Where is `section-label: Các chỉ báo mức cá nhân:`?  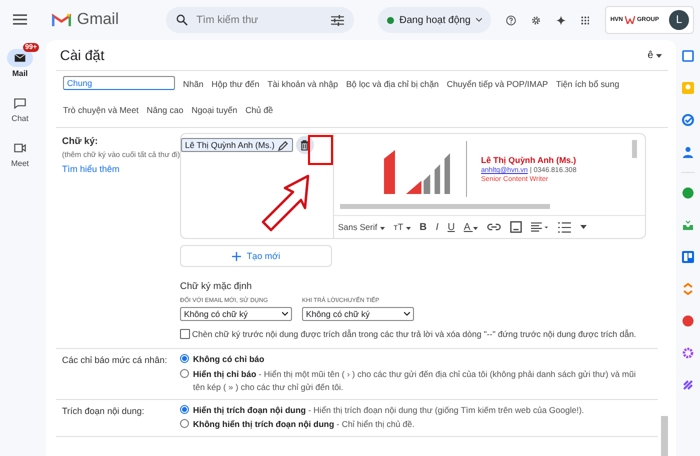
section-label: Các chỉ báo mức cá nhân: is located at coordinates (115, 360).